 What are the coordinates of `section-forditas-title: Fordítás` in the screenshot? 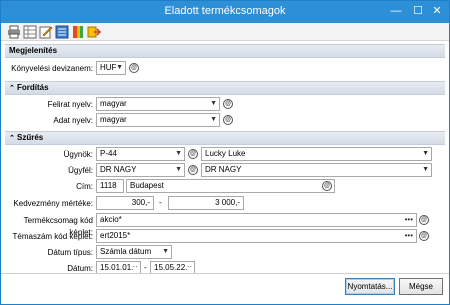 It's located at (33, 87).